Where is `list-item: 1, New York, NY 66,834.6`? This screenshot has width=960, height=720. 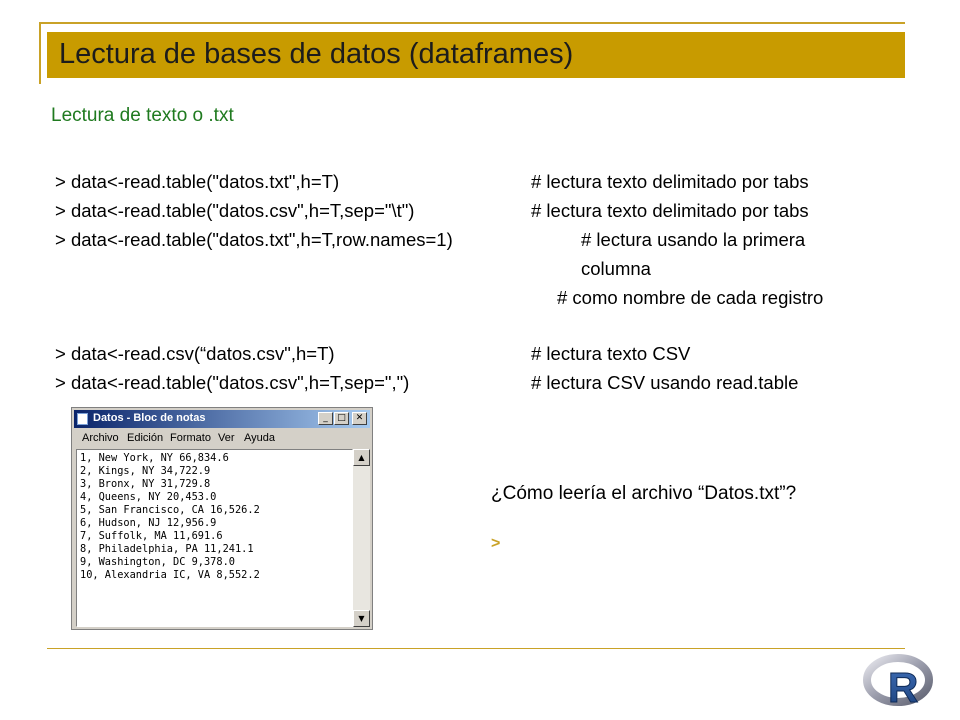
list-item: 1, New York, NY 66,834.6 is located at coordinates (154, 458).